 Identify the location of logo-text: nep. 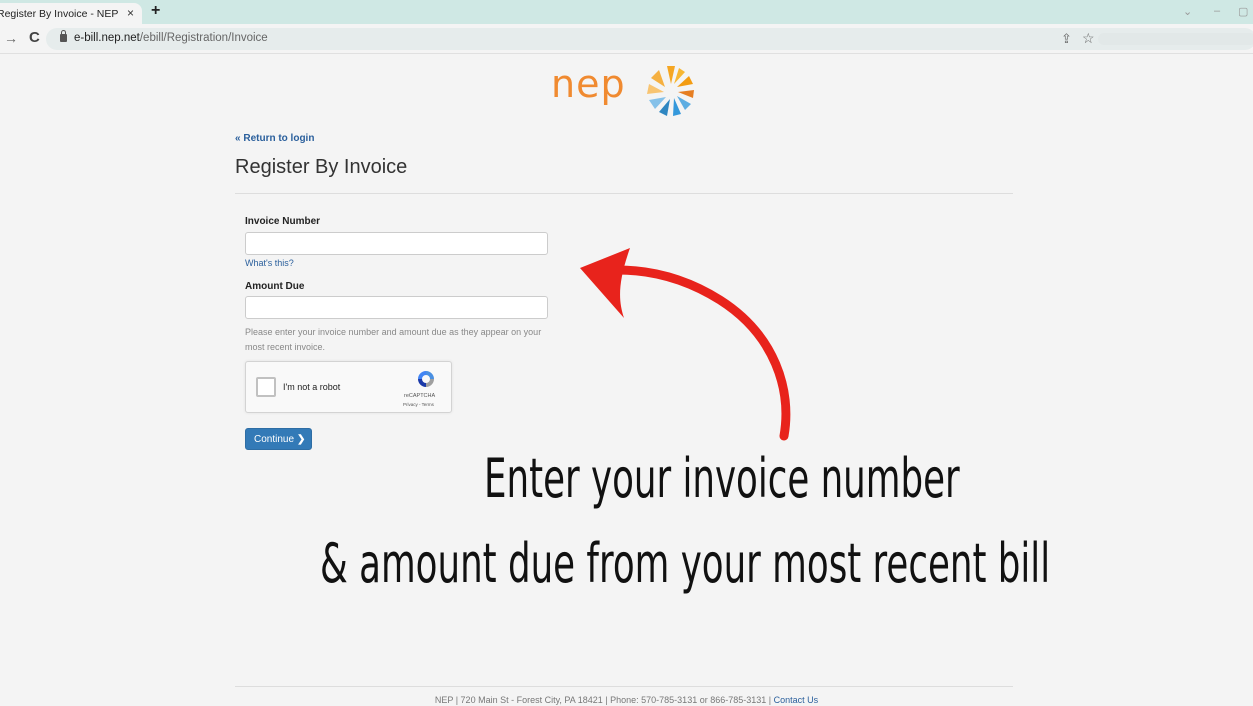
(588, 84).